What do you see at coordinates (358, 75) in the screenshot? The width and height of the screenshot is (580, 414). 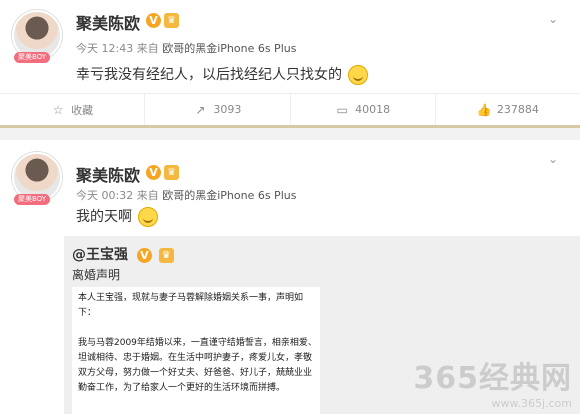 I see `smile-emoji-icon` at bounding box center [358, 75].